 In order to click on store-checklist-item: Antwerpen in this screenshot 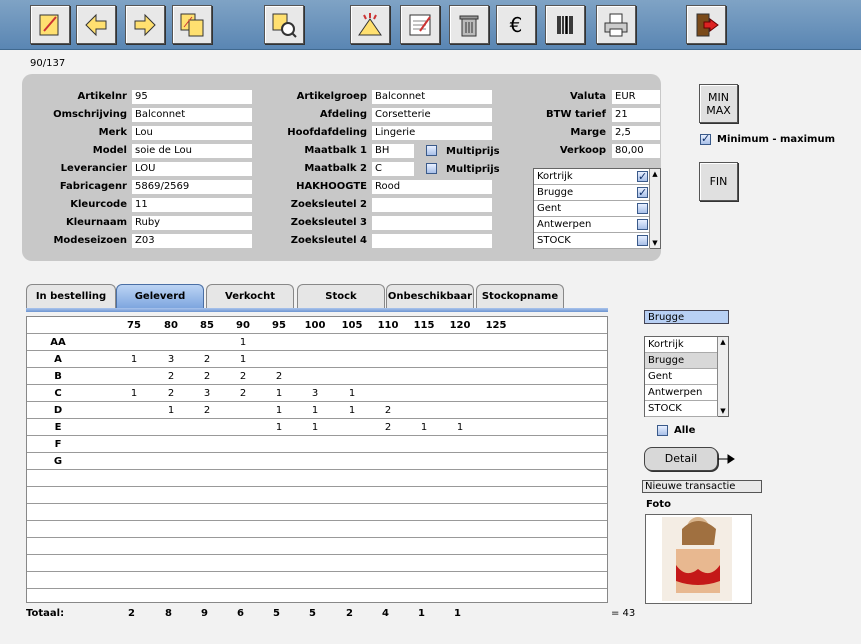, I will do `click(592, 225)`.